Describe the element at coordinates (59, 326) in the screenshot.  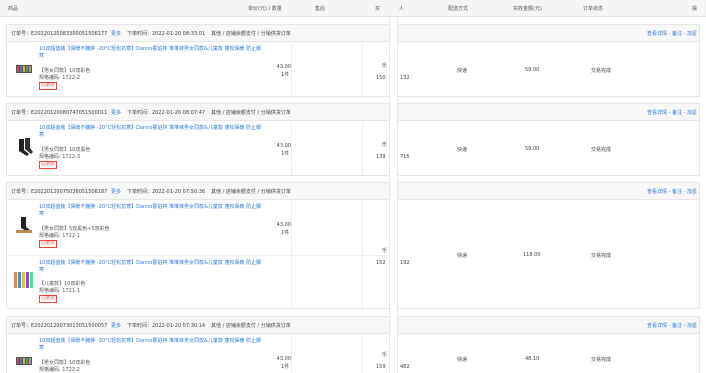
I see `order-number: 订单号：E20220120073013051500057` at that location.